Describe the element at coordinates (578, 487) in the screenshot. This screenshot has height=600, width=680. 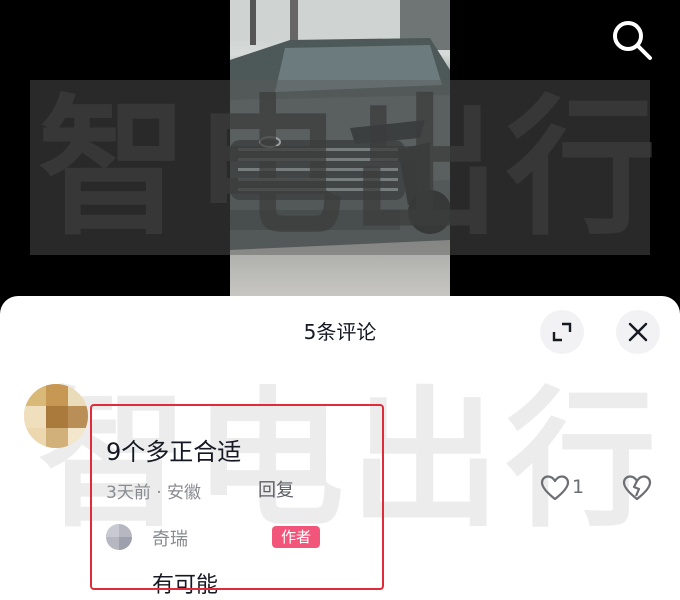
I see `like-count: 1` at that location.